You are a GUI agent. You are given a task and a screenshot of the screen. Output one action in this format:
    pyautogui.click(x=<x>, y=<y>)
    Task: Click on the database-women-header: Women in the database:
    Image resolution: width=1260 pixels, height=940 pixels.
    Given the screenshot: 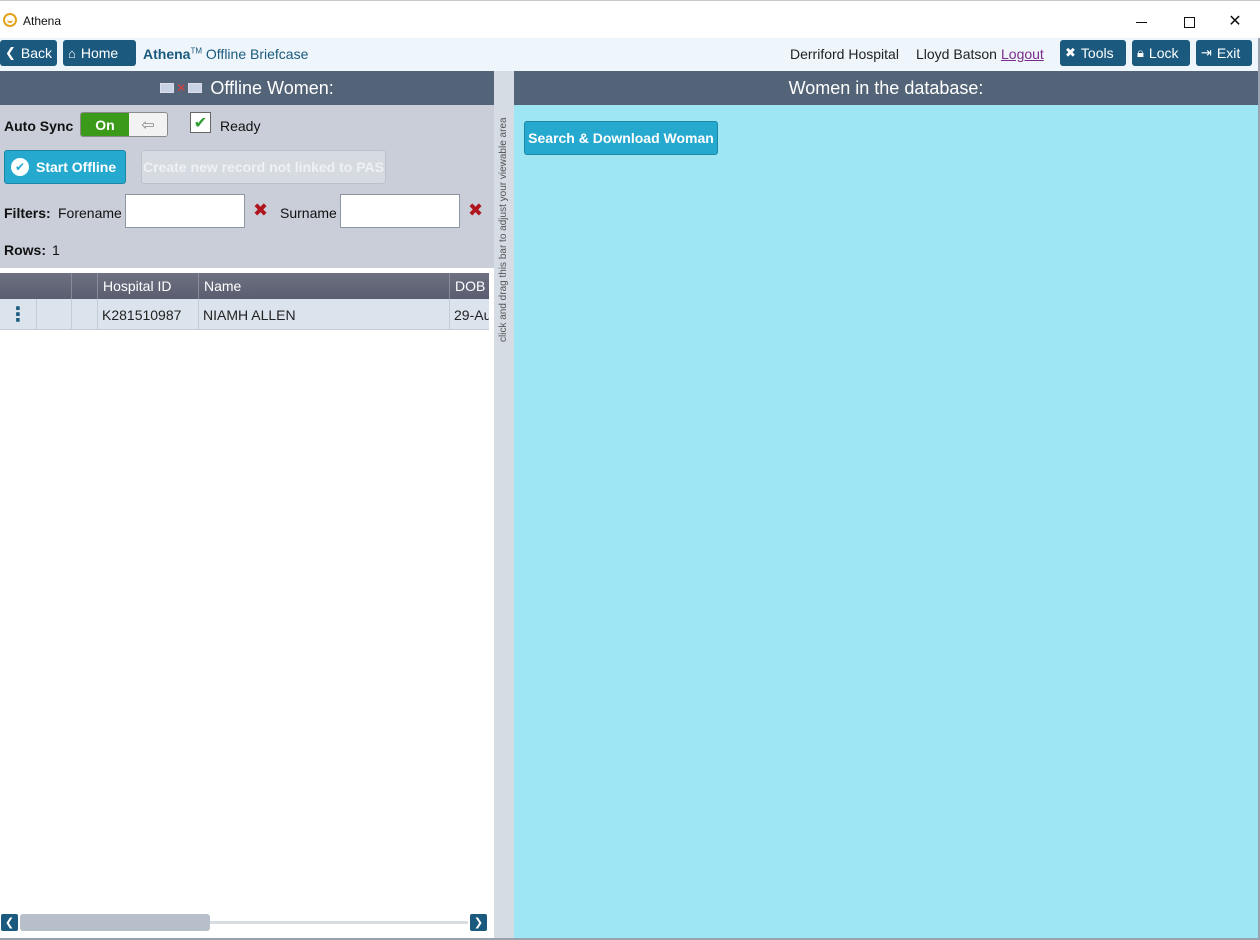 What is the action you would take?
    pyautogui.click(x=886, y=88)
    